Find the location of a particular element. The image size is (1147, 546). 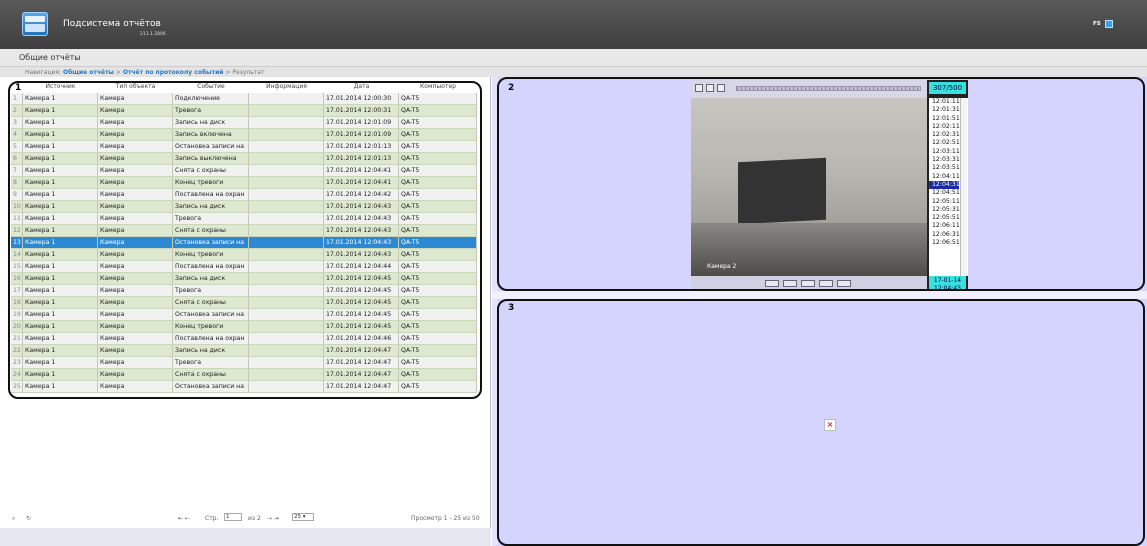

footer-bar is located at coordinates (245, 537).